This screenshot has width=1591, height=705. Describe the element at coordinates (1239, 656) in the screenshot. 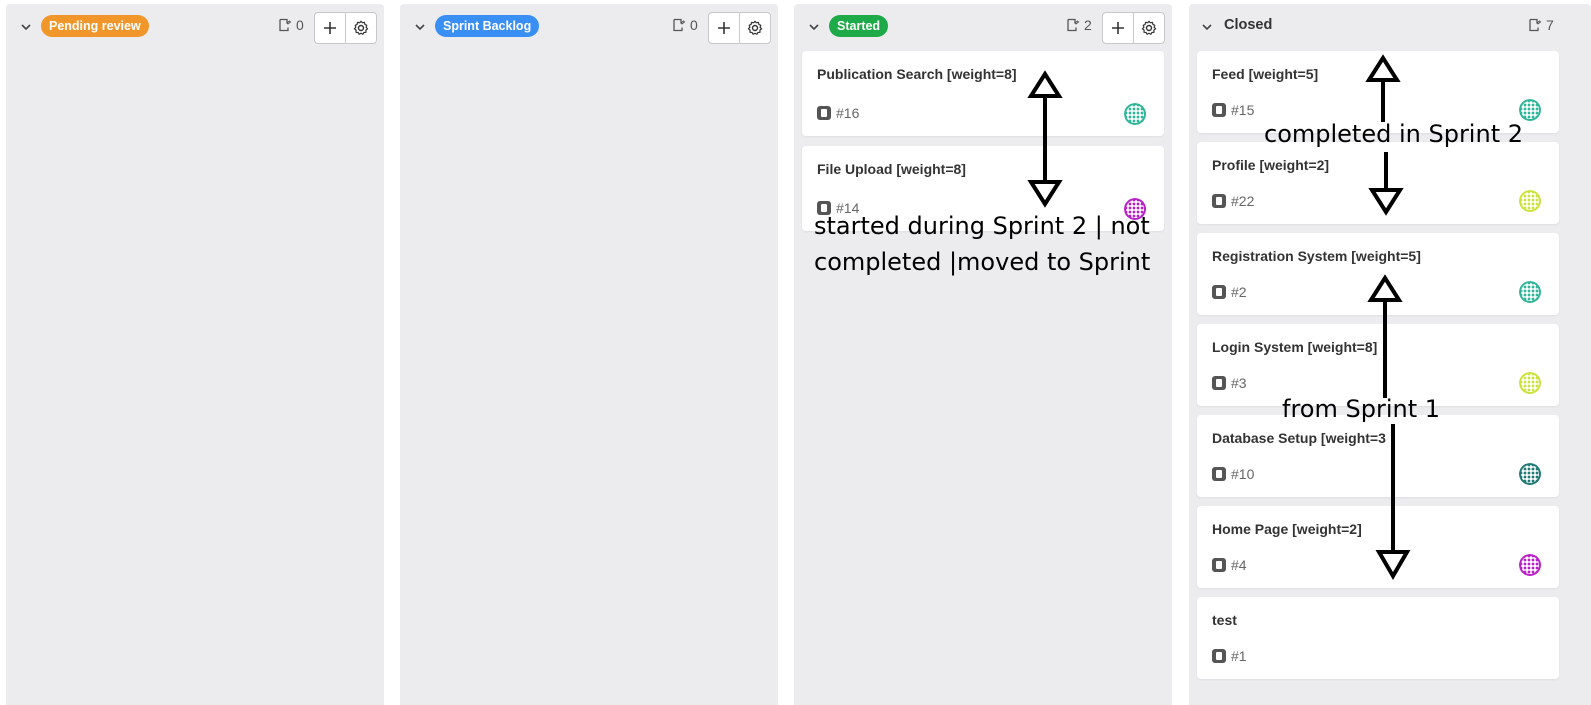

I see `issue-number: #1` at that location.